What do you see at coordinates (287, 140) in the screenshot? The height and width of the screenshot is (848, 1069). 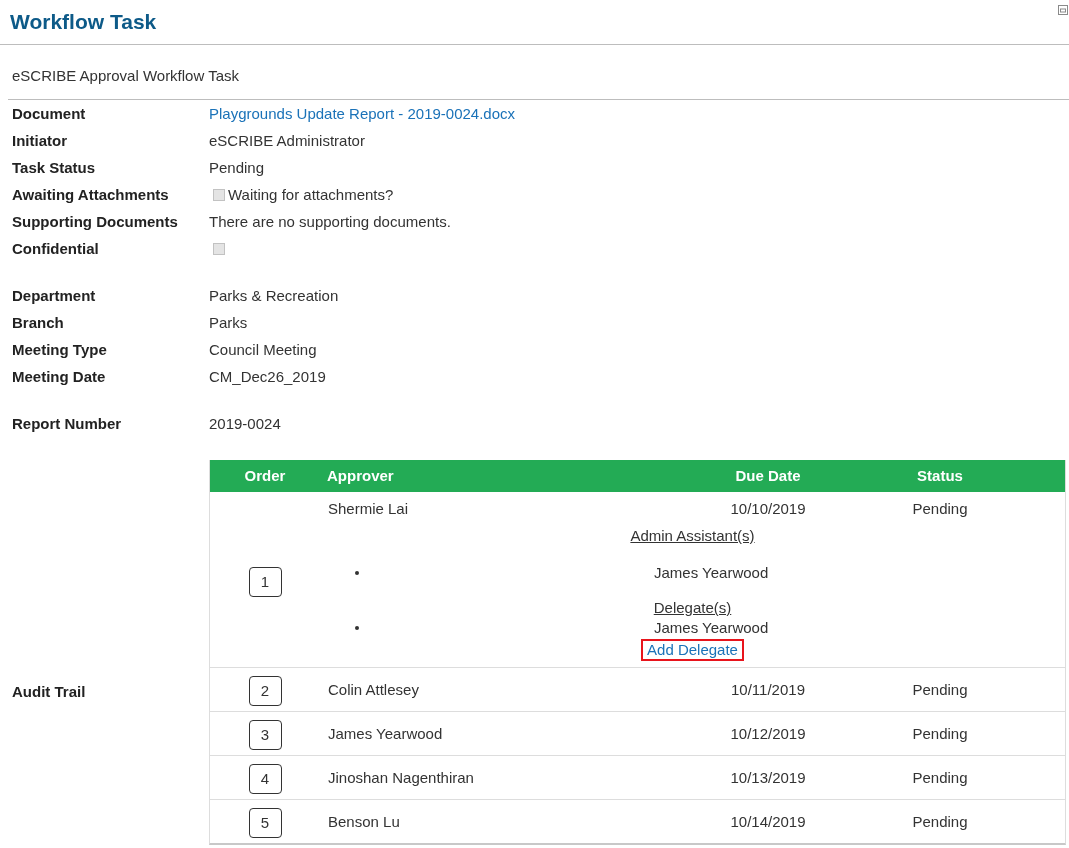 I see `field-value: eSCRIBE Administrator` at bounding box center [287, 140].